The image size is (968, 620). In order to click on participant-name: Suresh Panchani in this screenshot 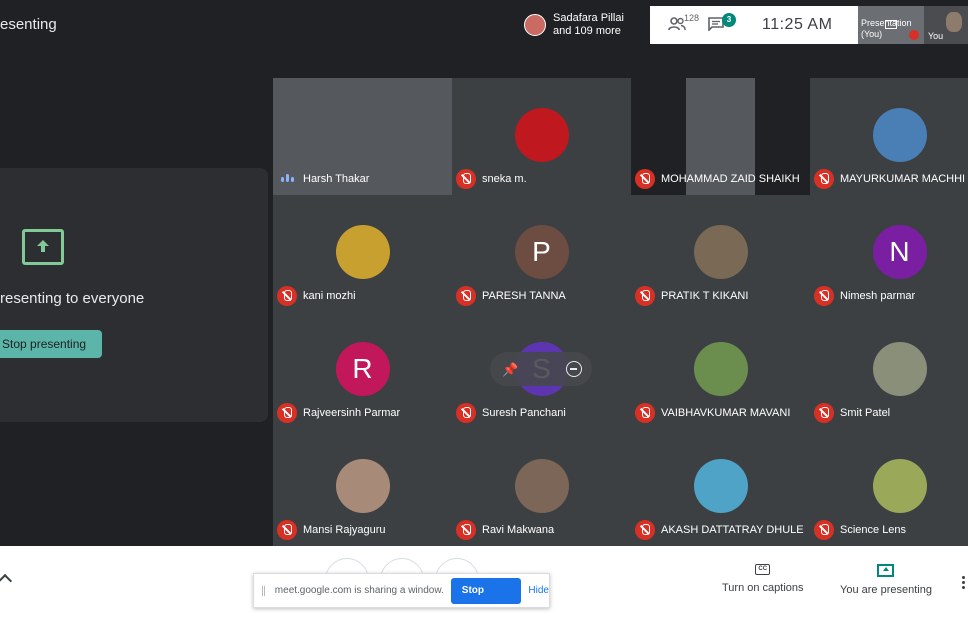, I will do `click(524, 413)`.